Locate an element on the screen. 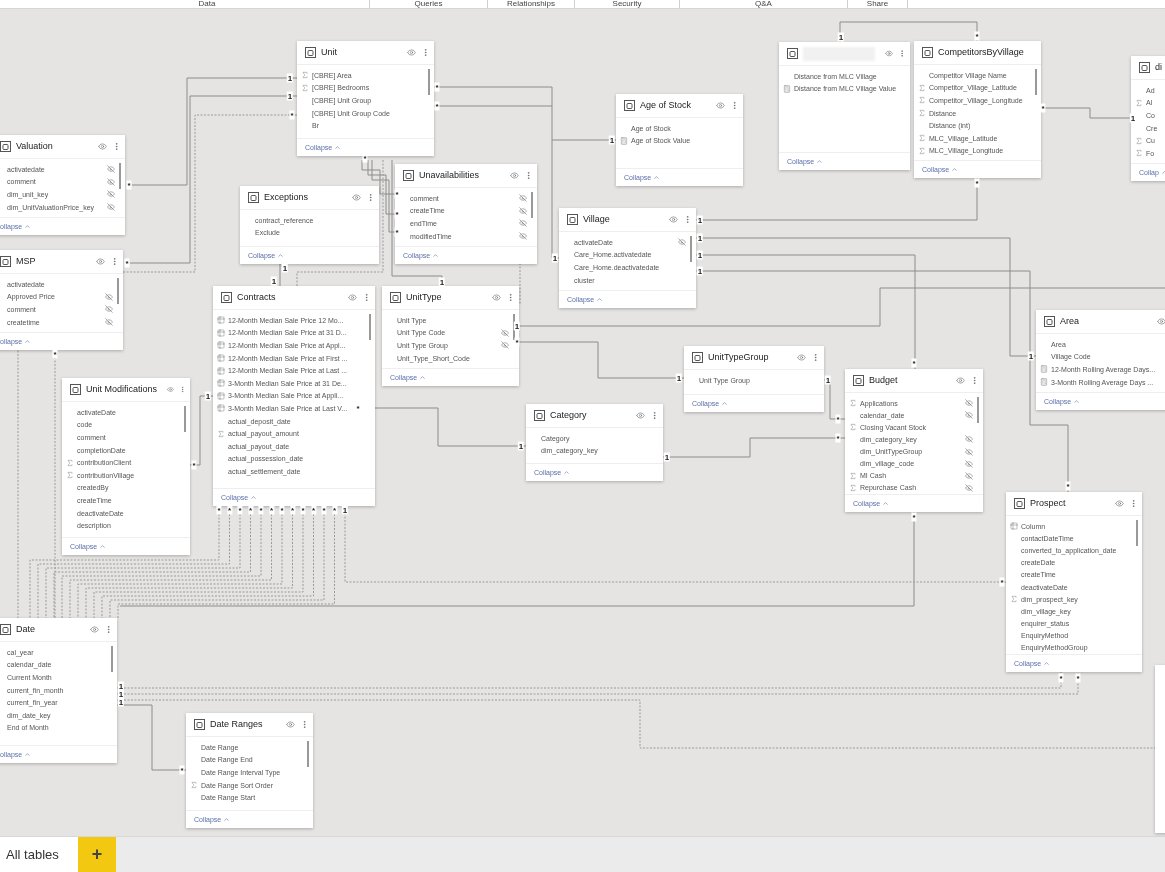 This screenshot has width=1165, height=872. table-title: UnitType is located at coordinates (424, 297).